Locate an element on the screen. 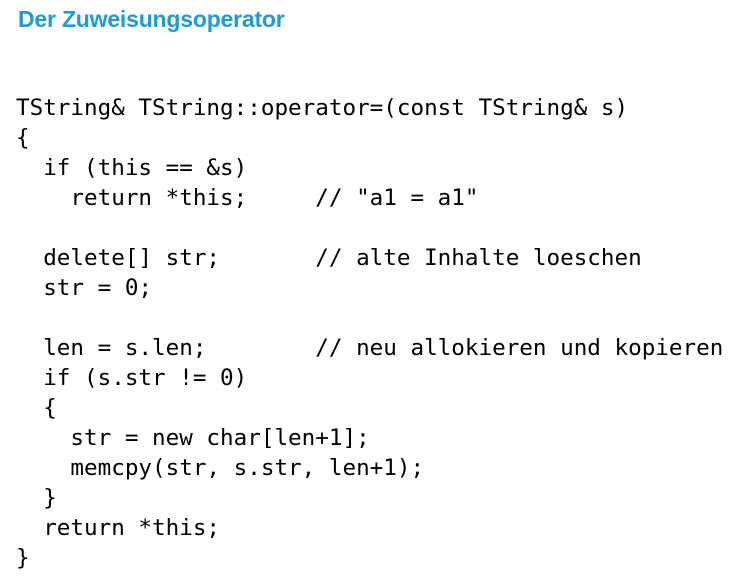 The height and width of the screenshot is (578, 743). code-line: str = new char[len+1]; is located at coordinates (193, 438).